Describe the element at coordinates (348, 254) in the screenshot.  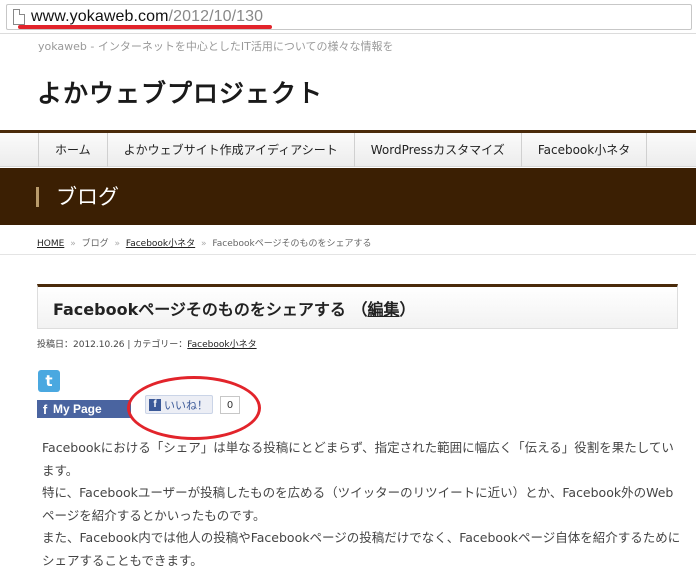
I see `content-divider` at that location.